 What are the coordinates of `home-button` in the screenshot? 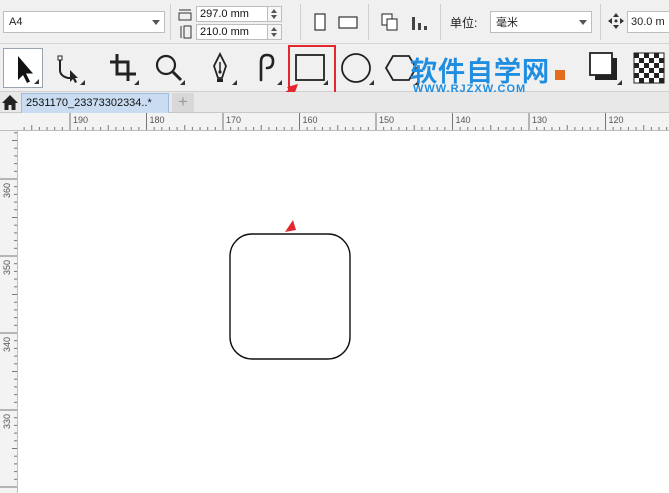 It's located at (10, 102).